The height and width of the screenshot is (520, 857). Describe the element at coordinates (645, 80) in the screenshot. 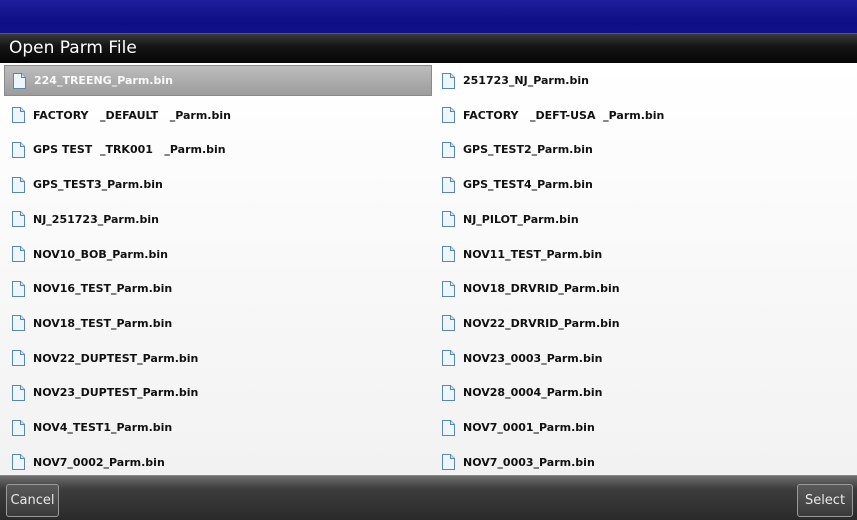

I see `file-list-item: 251723_NJ_Parm.bin` at that location.